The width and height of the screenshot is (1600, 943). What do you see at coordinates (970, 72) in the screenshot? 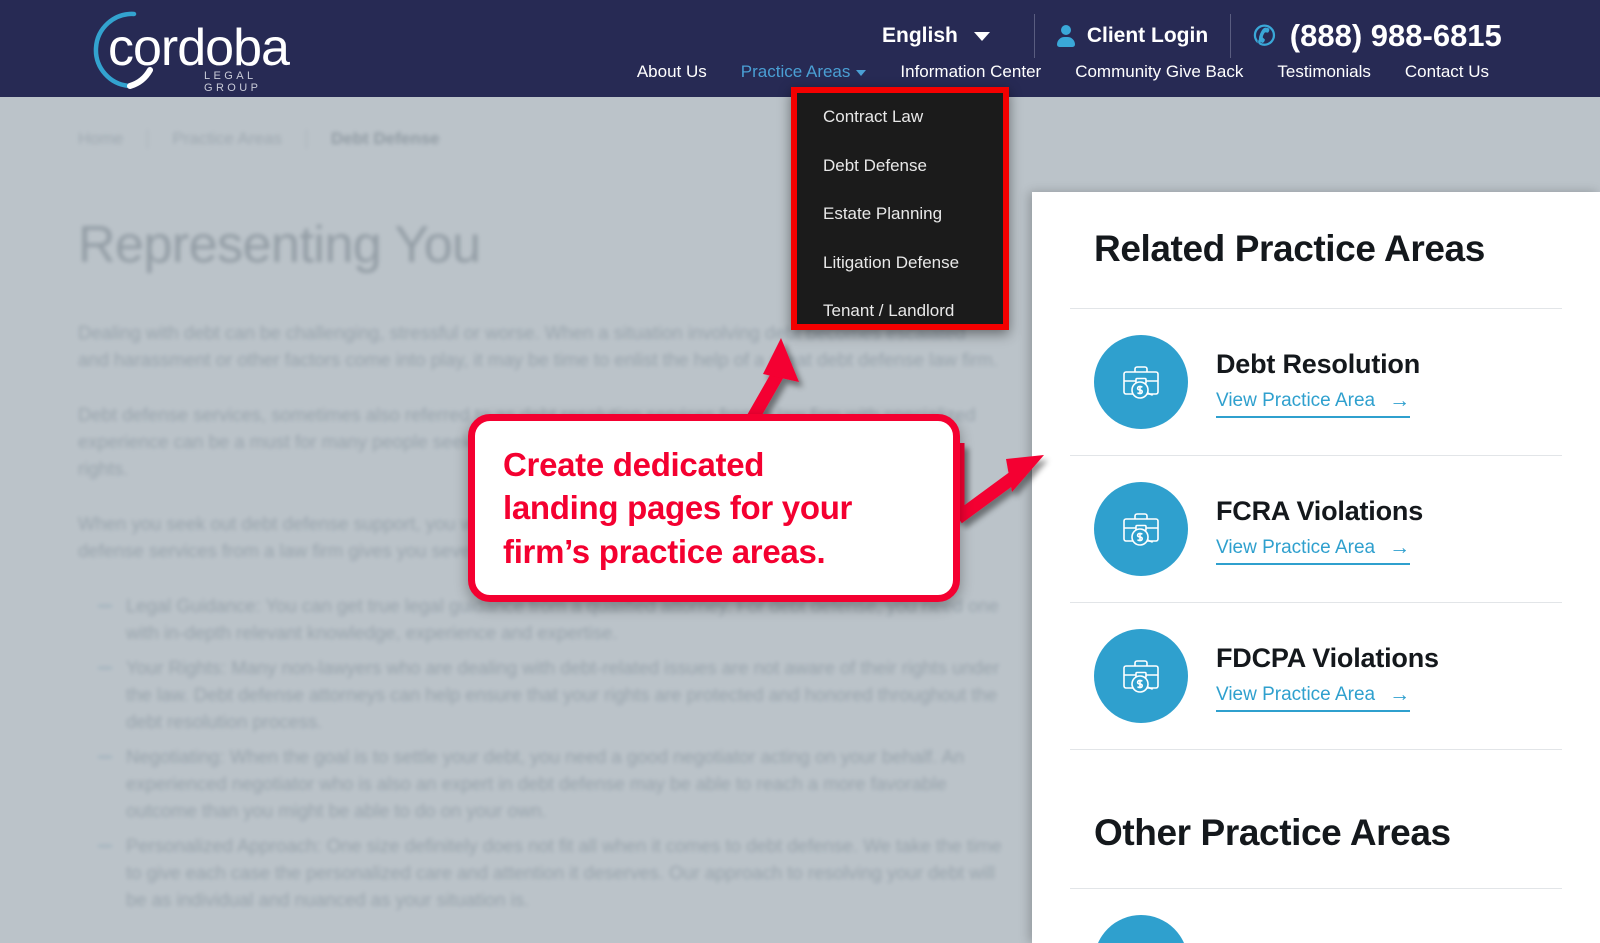
I see `nav-item-information-center: Information Center` at bounding box center [970, 72].